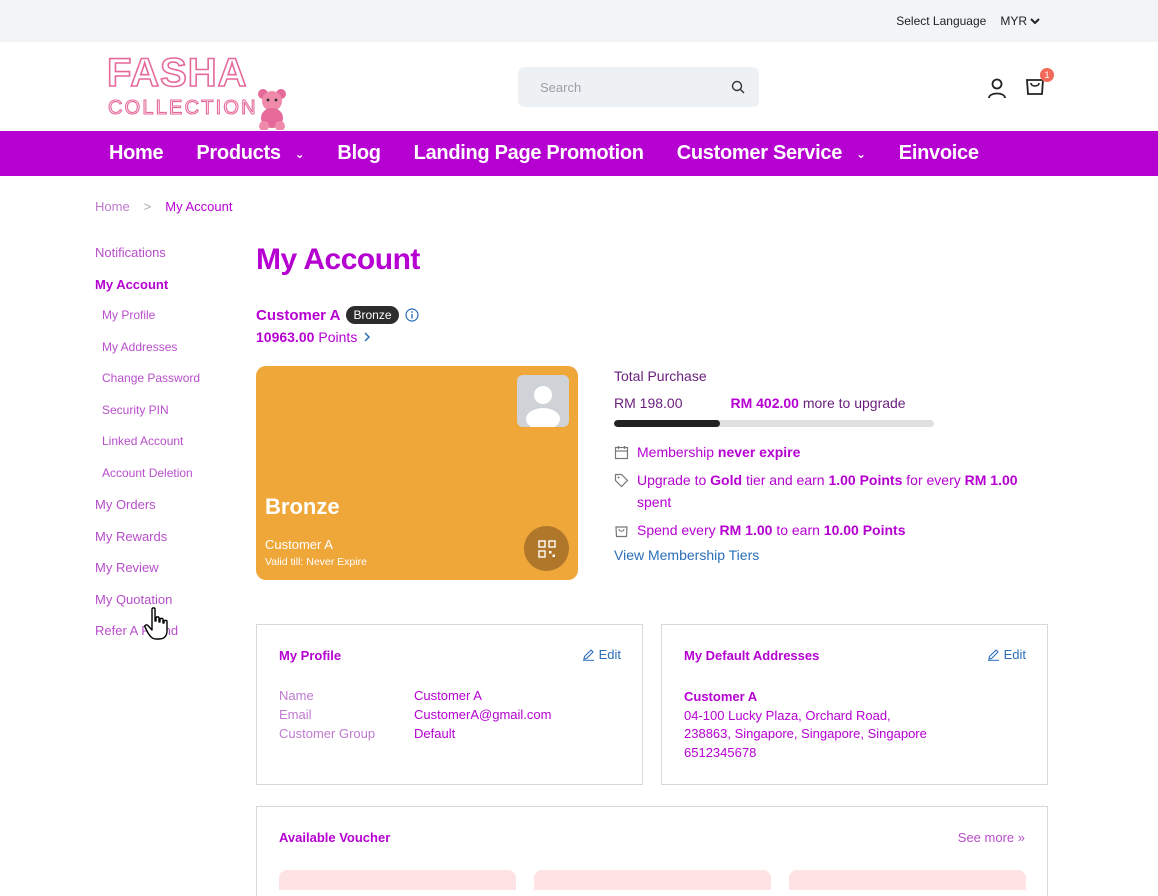 The image size is (1158, 896). I want to click on address-phone: 6512345678, so click(720, 752).